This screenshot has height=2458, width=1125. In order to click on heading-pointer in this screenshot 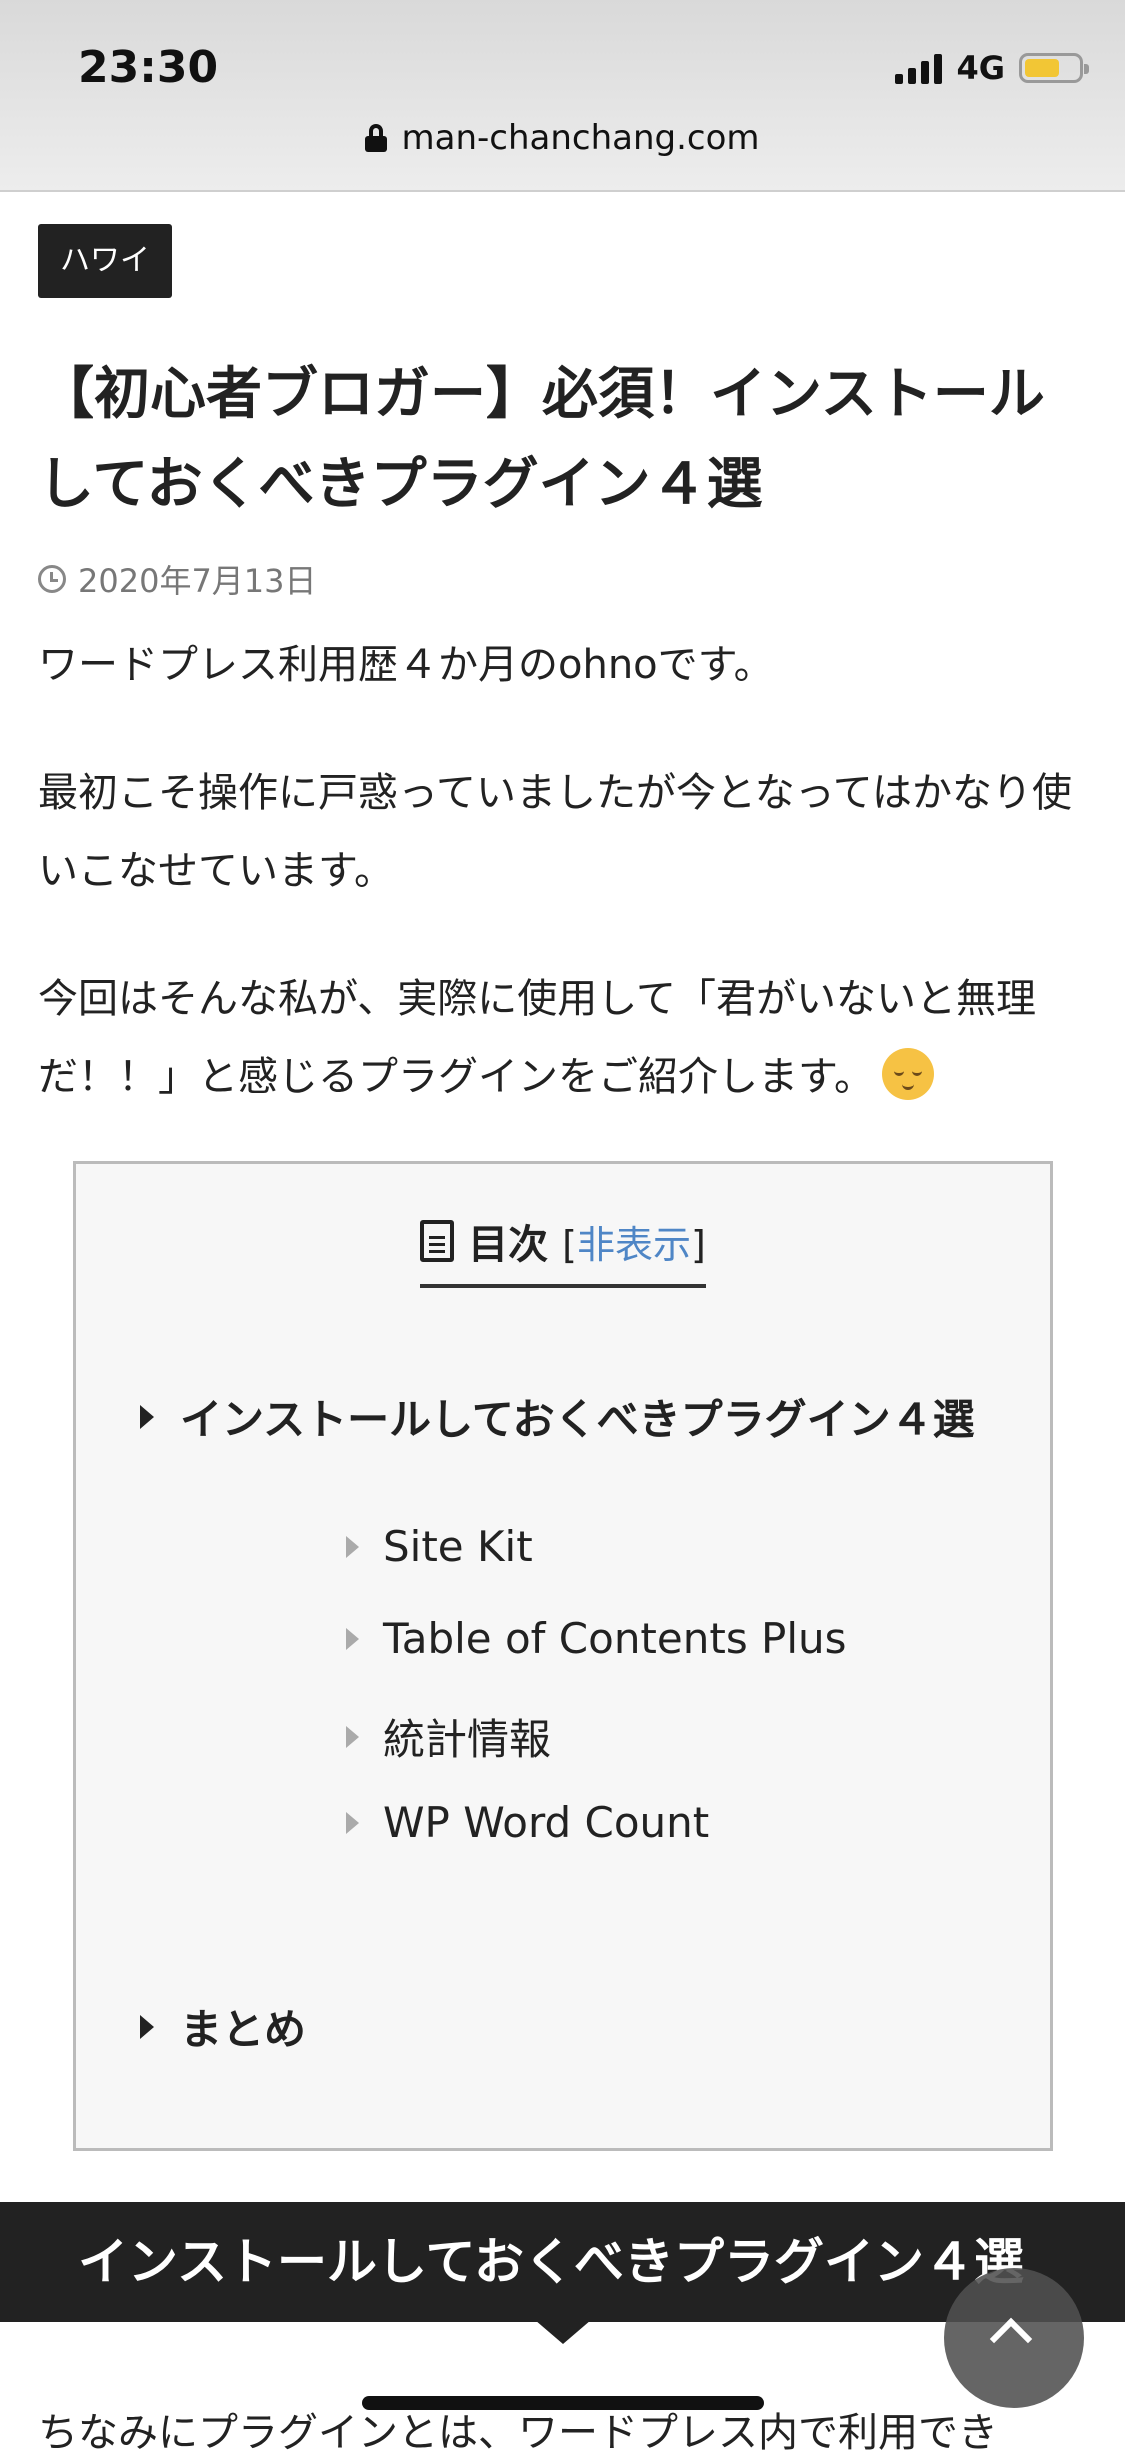, I will do `click(563, 2332)`.